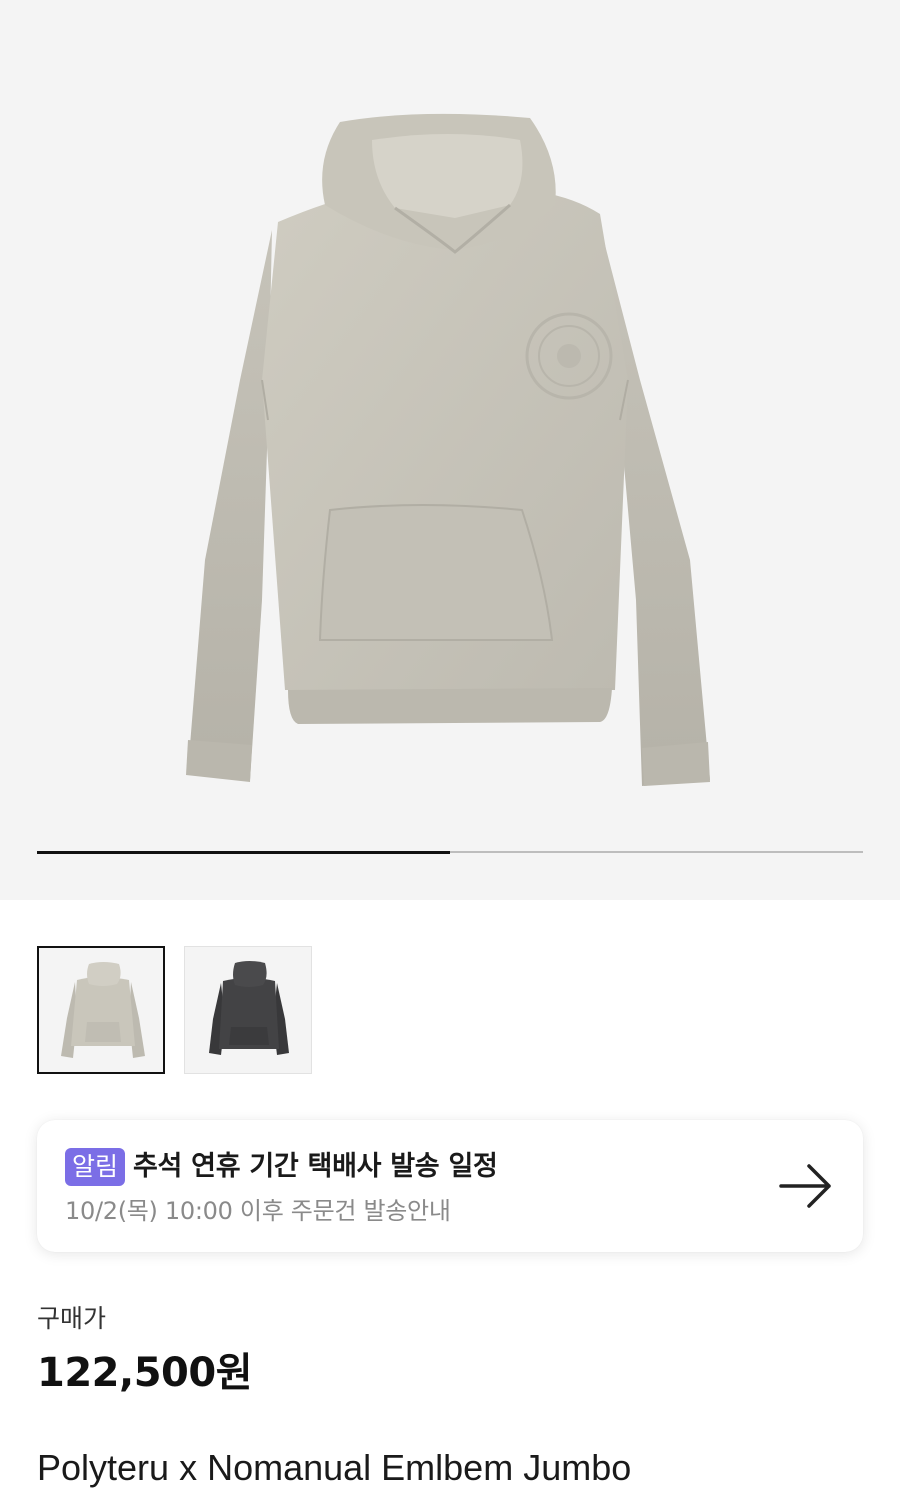 Image resolution: width=900 pixels, height=1500 pixels. Describe the element at coordinates (807, 1186) in the screenshot. I see `arrow-right-icon` at that location.